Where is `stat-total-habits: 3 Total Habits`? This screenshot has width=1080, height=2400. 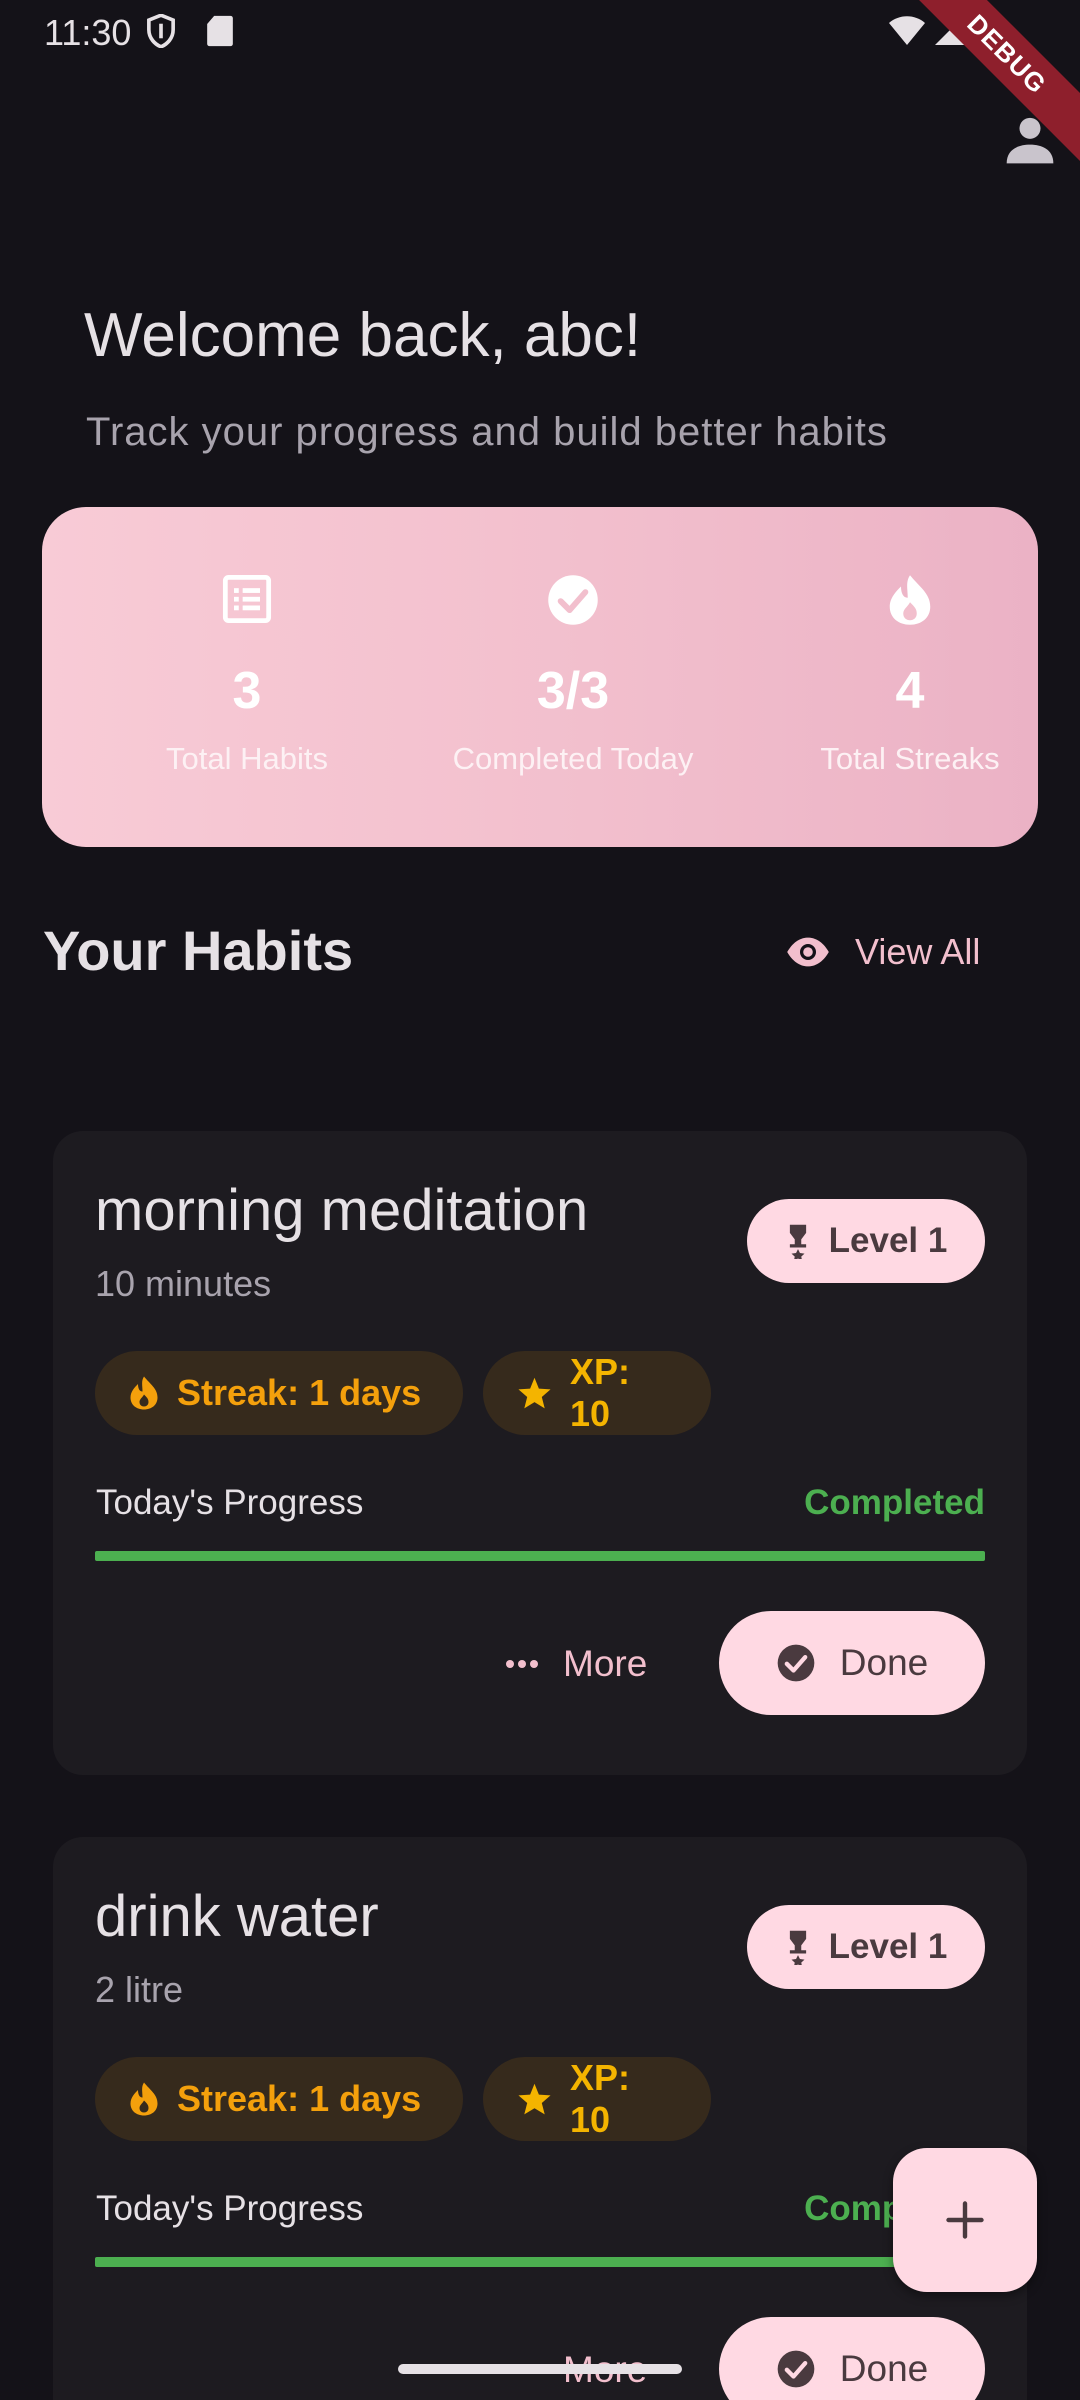
stat-total-habits: 3 Total Habits is located at coordinates (247, 642).